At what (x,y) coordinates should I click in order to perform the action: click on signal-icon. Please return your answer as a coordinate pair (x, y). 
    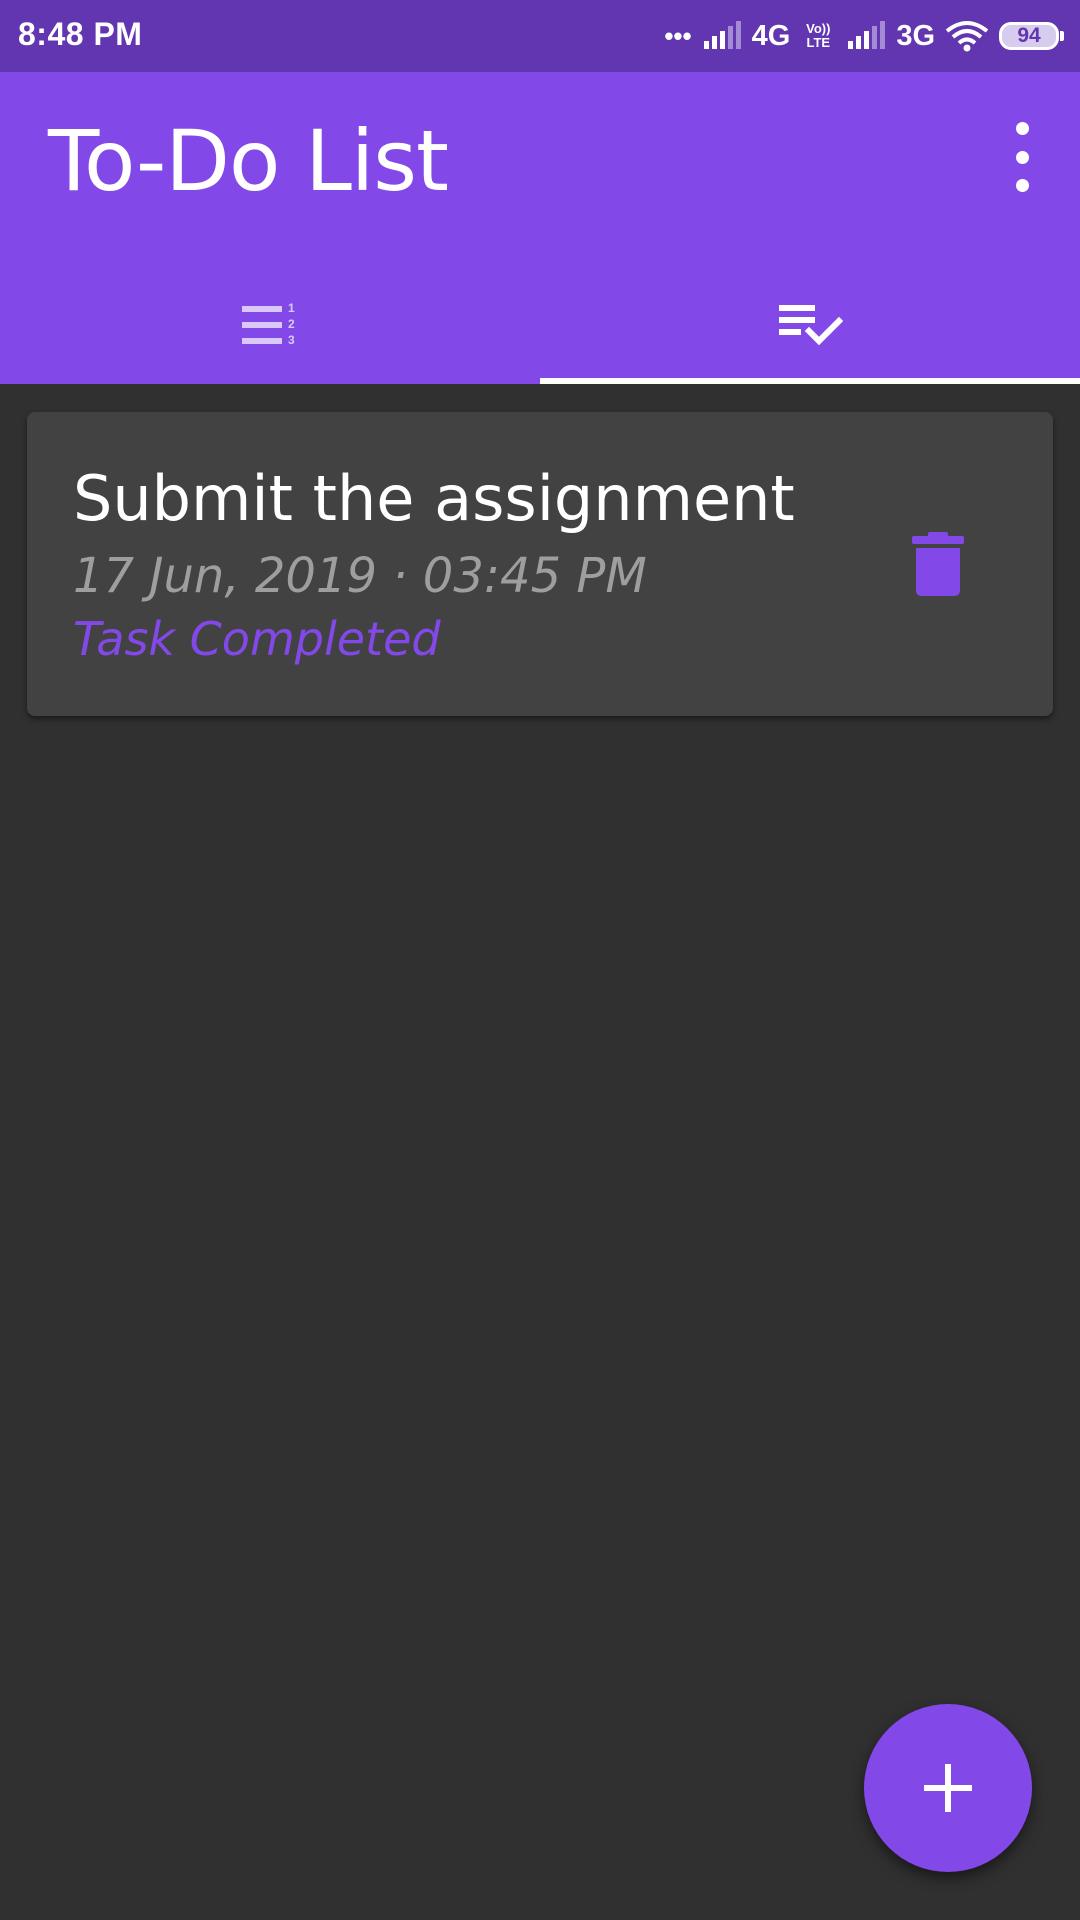
    Looking at the image, I should click on (722, 35).